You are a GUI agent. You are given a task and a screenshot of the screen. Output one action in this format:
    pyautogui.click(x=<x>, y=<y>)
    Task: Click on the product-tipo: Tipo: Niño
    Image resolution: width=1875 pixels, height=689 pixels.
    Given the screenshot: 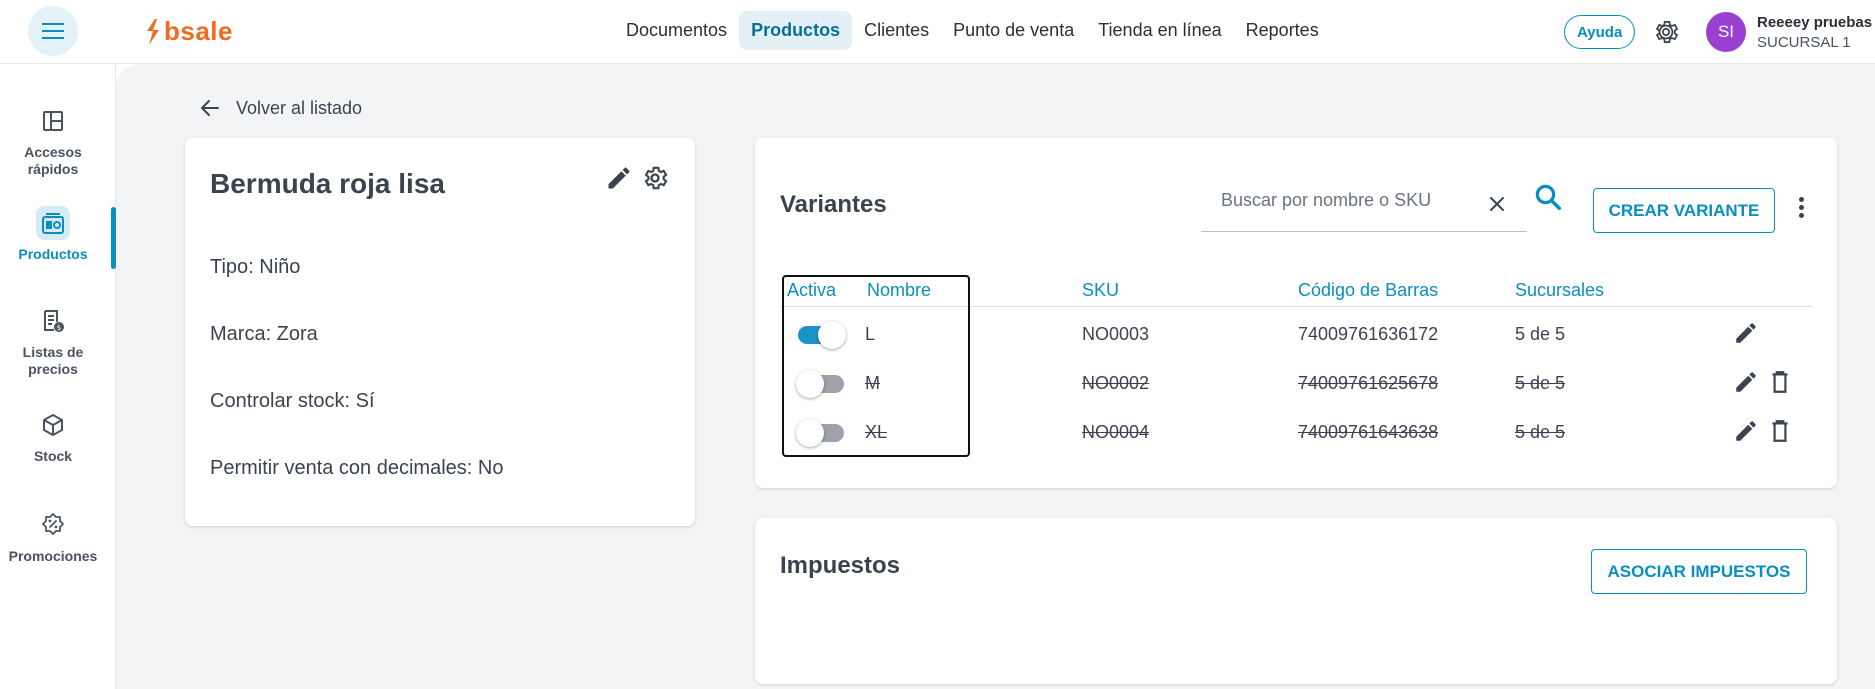 What is the action you would take?
    pyautogui.click(x=255, y=267)
    